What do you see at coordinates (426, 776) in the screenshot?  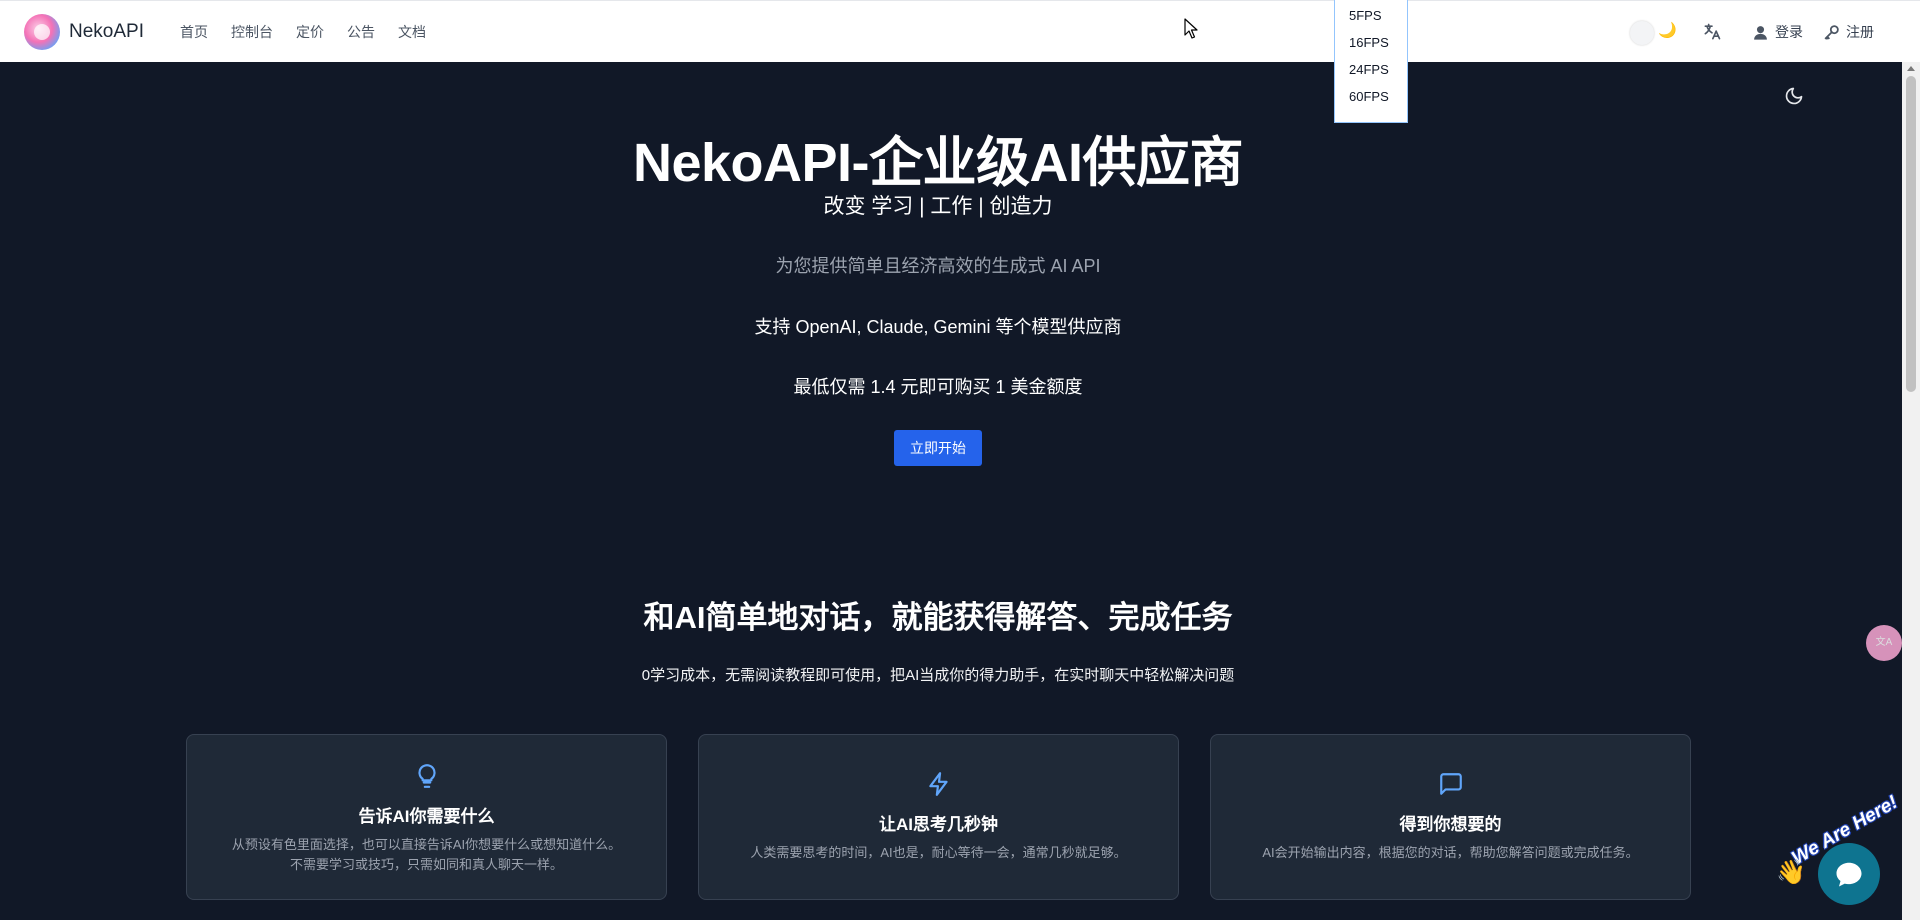 I see `lightbulb-icon` at bounding box center [426, 776].